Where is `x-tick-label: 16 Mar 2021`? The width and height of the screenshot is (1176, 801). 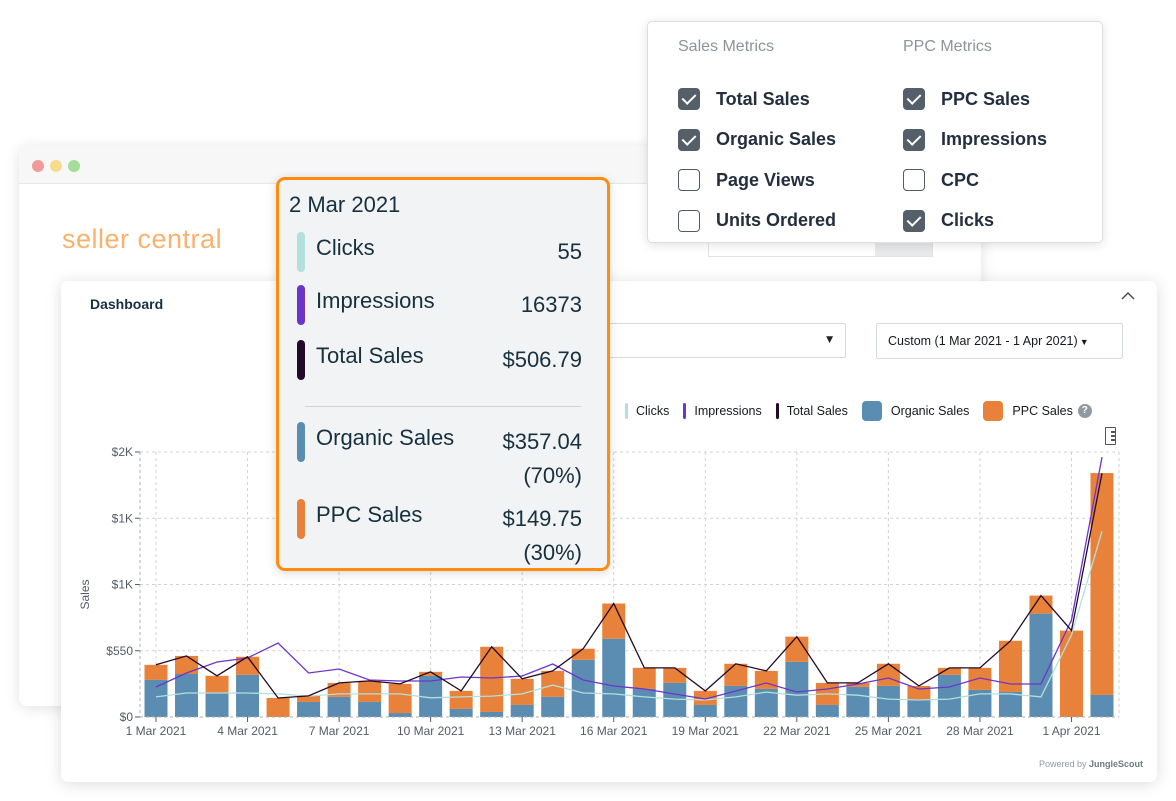 x-tick-label: 16 Mar 2021 is located at coordinates (614, 731).